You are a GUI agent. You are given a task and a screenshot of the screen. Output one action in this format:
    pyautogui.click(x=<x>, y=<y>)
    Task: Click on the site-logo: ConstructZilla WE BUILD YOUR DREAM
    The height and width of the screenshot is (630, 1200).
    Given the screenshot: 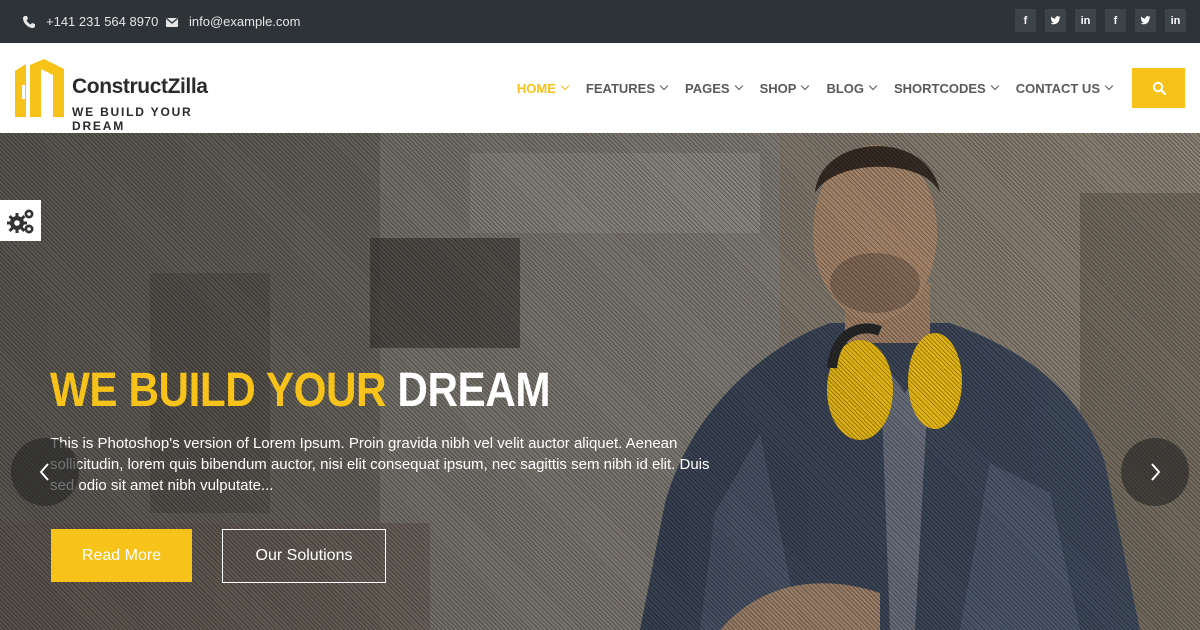 What is the action you would take?
    pyautogui.click(x=129, y=96)
    